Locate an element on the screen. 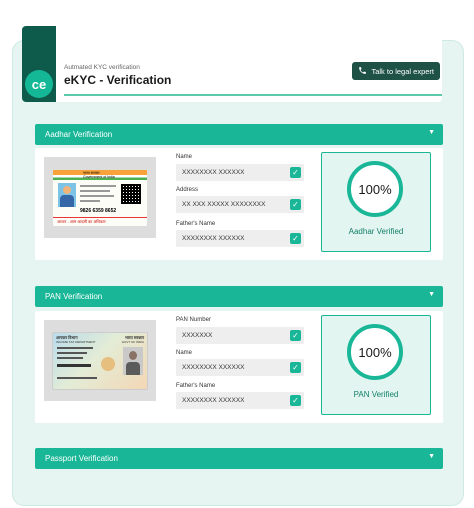 Image resolution: width=474 pixels, height=508 pixels. pan-verification-status: 100% PAN Verified is located at coordinates (376, 365).